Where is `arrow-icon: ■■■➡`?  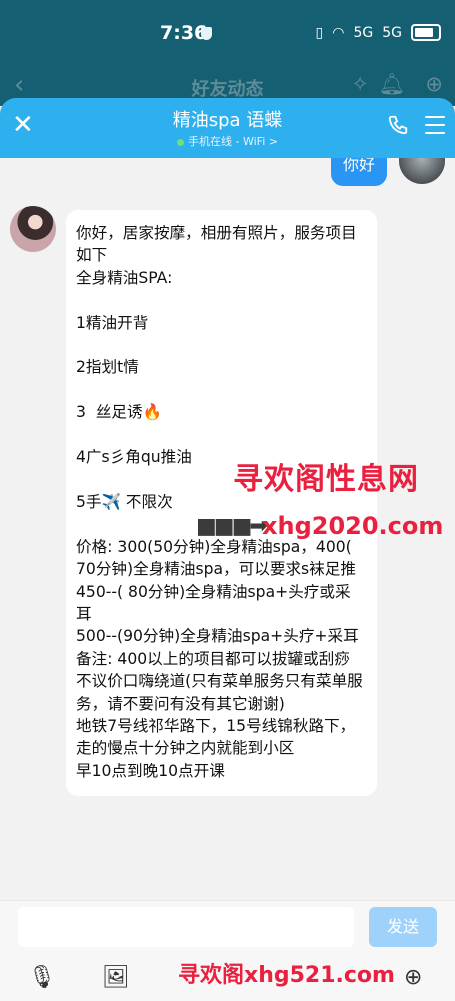
arrow-icon: ■■■➡ is located at coordinates (232, 526).